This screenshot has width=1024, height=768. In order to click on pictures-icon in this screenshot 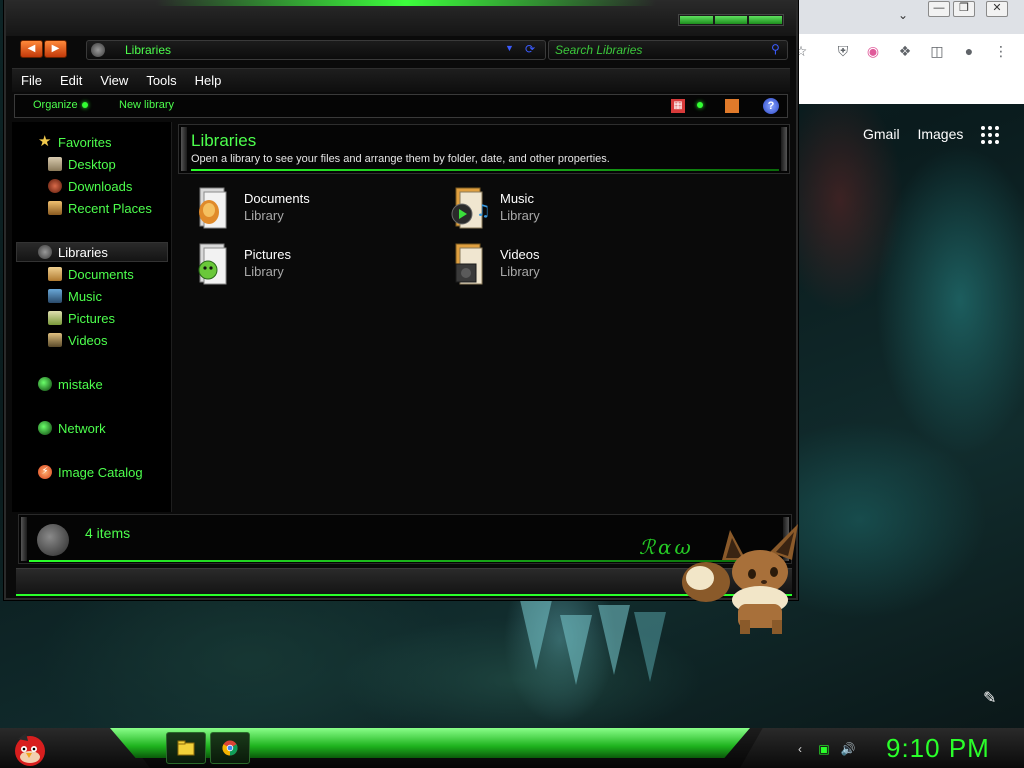, I will do `click(55, 318)`.